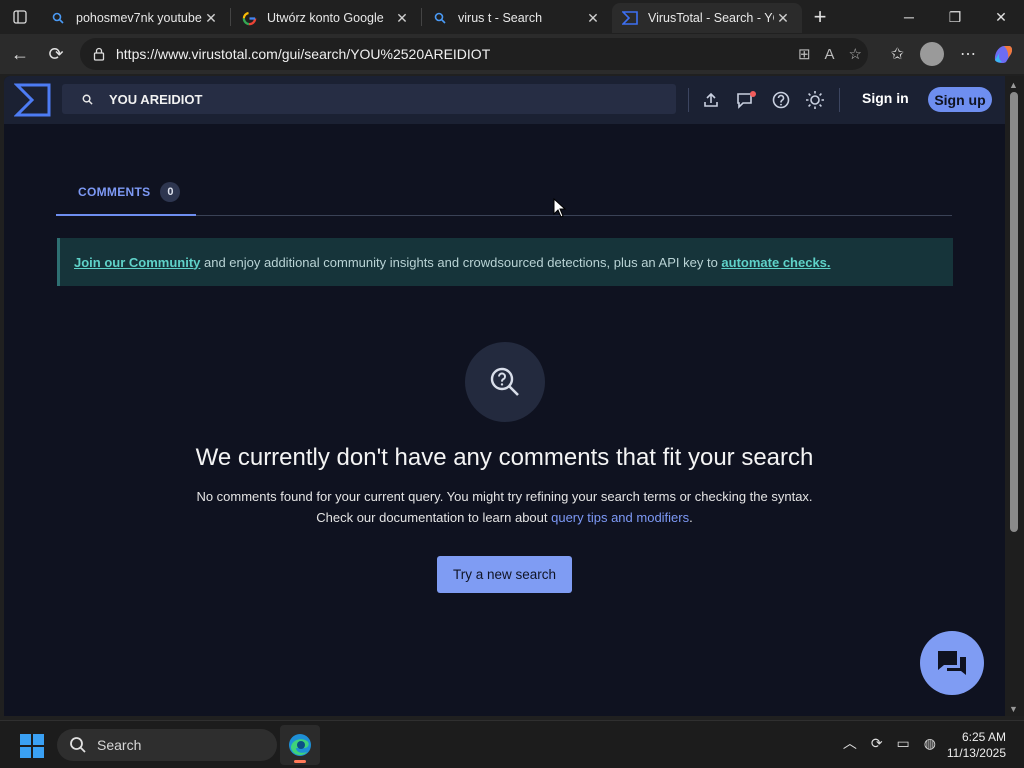  Describe the element at coordinates (968, 54) in the screenshot. I see `more-menu-icon: ⋯` at that location.